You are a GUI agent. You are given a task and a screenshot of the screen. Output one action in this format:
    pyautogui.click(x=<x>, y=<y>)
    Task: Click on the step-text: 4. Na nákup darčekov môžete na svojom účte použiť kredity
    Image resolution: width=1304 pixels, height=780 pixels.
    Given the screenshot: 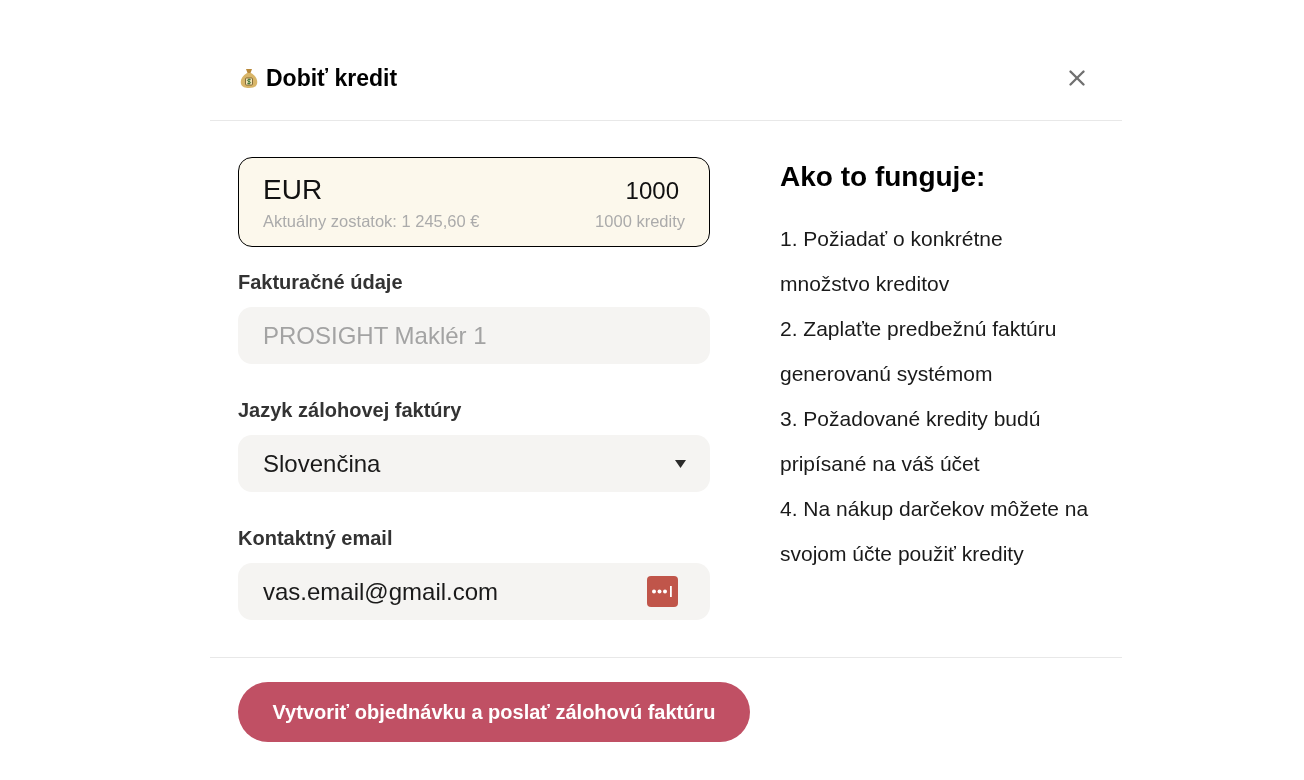 What is the action you would take?
    pyautogui.click(x=935, y=531)
    